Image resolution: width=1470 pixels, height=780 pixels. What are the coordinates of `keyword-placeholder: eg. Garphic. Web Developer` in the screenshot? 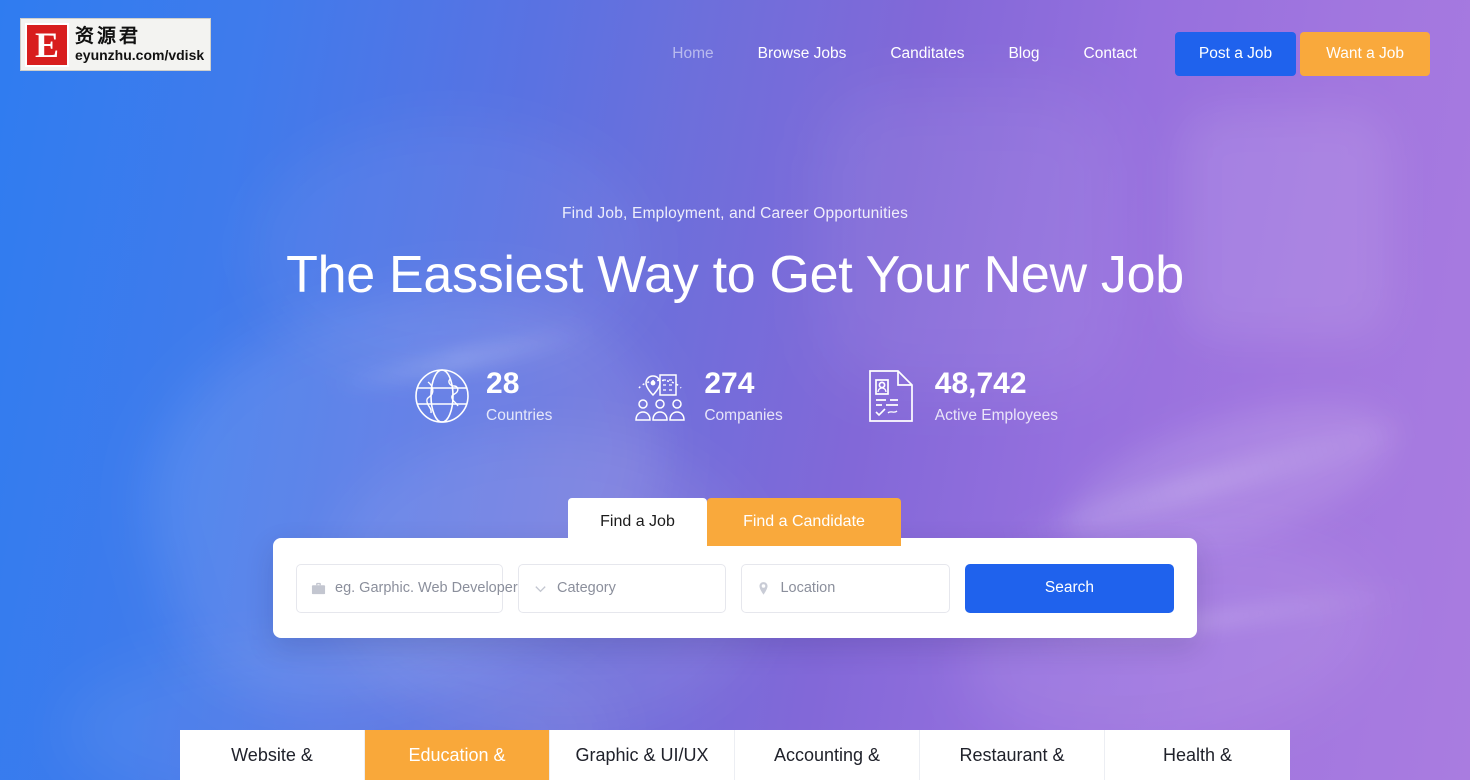 It's located at (426, 588).